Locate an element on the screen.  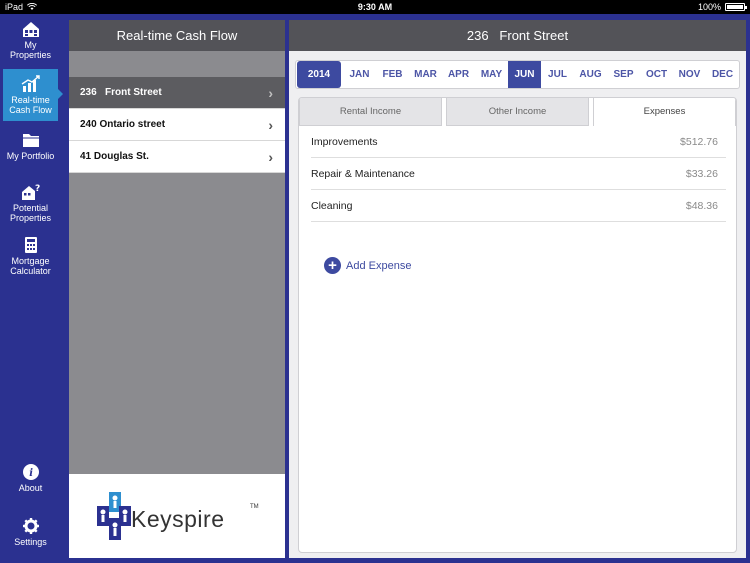
expense-label: Repair & Maintenance is located at coordinates (363, 174).